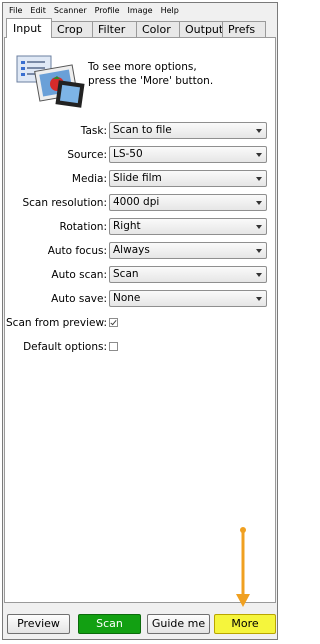  What do you see at coordinates (136, 202) in the screenshot?
I see `resolution-value: 4000 dpi` at bounding box center [136, 202].